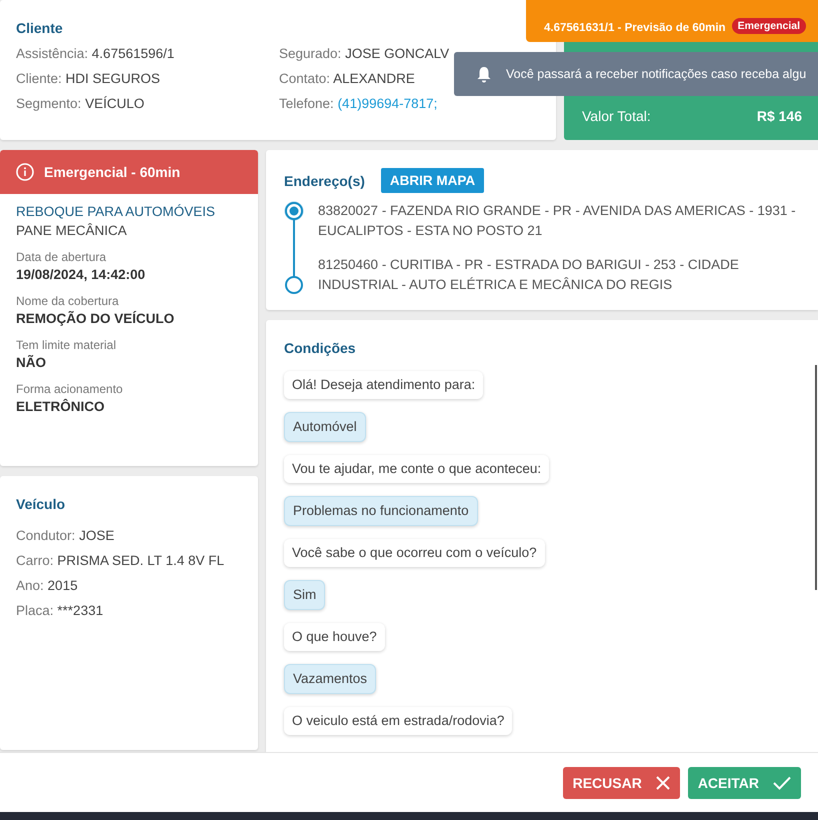 This screenshot has width=818, height=820. What do you see at coordinates (40, 28) in the screenshot?
I see `client-title: Cliente` at bounding box center [40, 28].